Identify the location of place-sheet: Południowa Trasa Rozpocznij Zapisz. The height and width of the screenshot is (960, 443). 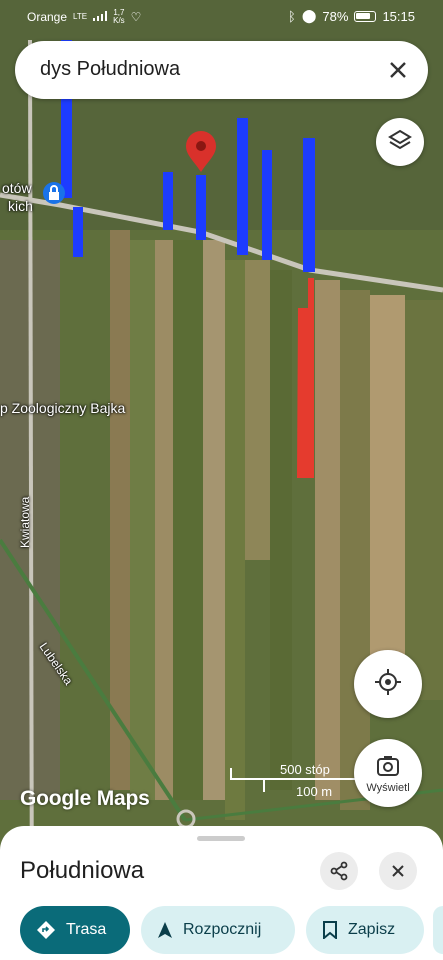
(221, 893).